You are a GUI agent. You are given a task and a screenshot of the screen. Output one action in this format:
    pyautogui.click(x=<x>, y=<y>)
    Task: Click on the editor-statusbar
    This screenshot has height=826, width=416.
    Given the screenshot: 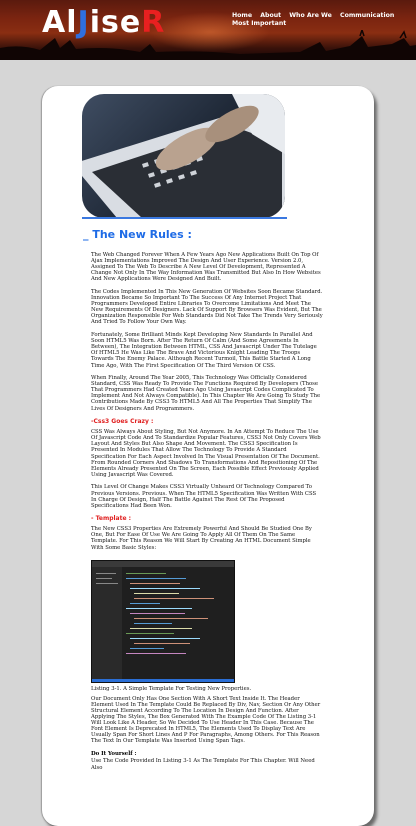 What is the action you would take?
    pyautogui.click(x=163, y=680)
    